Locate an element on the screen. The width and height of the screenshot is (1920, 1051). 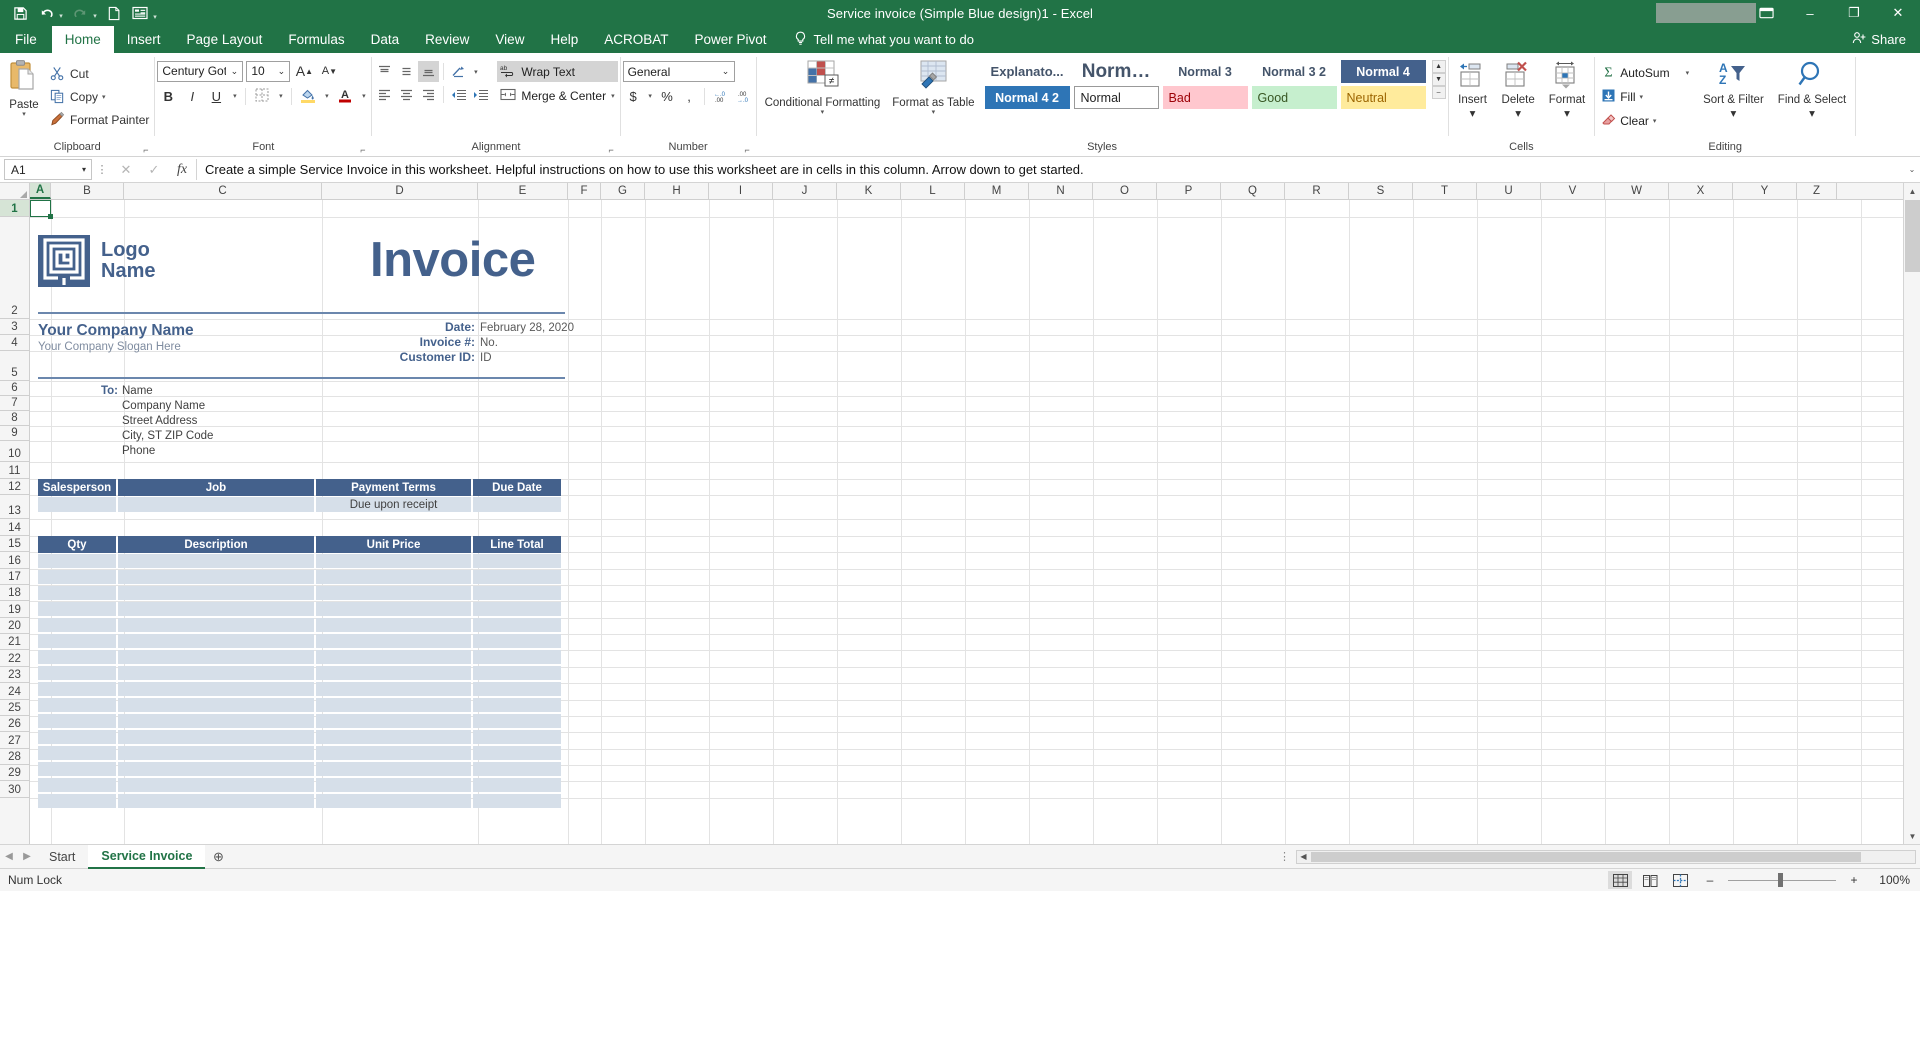
row-header-5: 5 is located at coordinates (14, 366).